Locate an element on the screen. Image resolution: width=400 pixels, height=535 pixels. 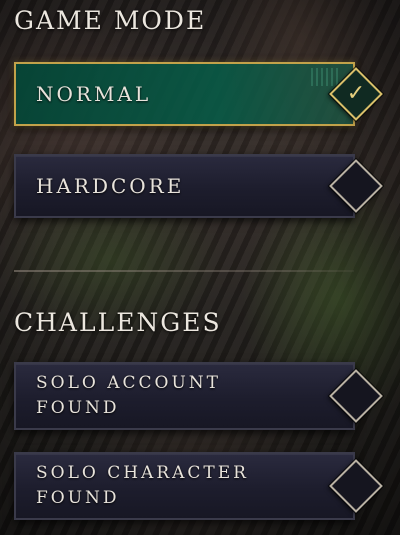
solo-character-label-line2: FOUND is located at coordinates (78, 498).